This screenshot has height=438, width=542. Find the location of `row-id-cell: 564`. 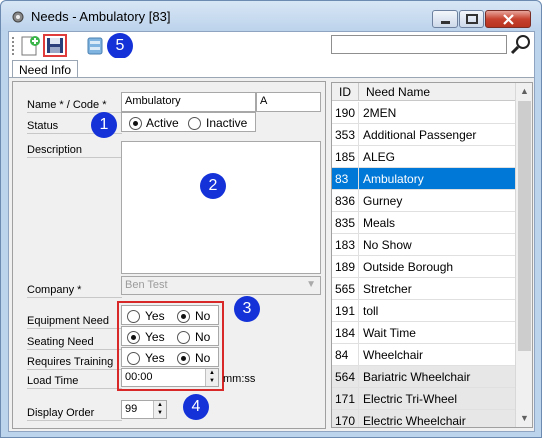

row-id-cell: 564 is located at coordinates (345, 377).